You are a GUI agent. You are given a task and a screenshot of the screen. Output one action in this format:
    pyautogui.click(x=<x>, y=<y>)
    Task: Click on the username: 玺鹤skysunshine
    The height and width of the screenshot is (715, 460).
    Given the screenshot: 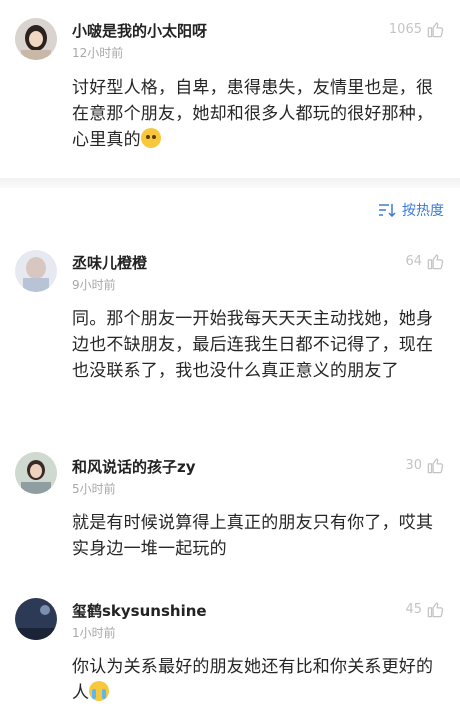 What is the action you would take?
    pyautogui.click(x=139, y=610)
    